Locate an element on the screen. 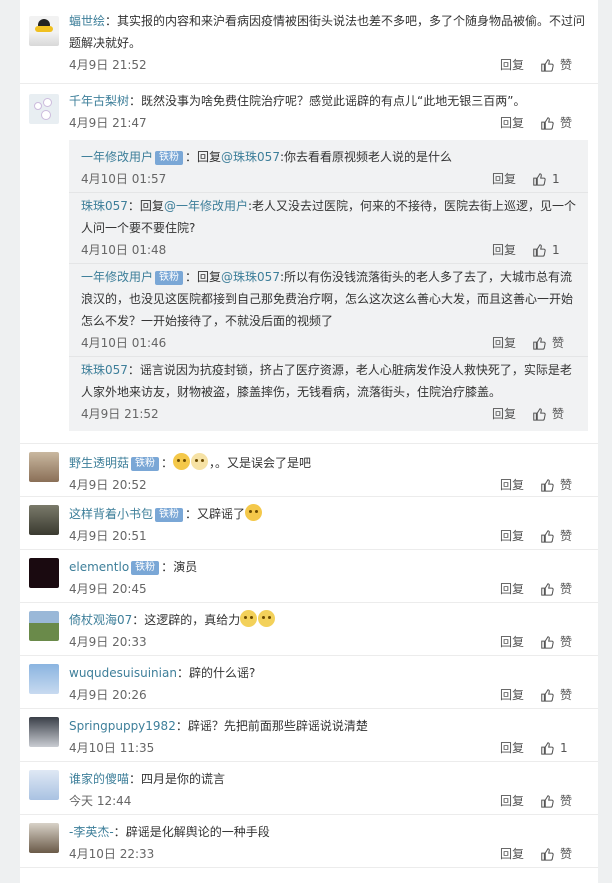  username-link: 倚杖观海07 is located at coordinates (100, 620).